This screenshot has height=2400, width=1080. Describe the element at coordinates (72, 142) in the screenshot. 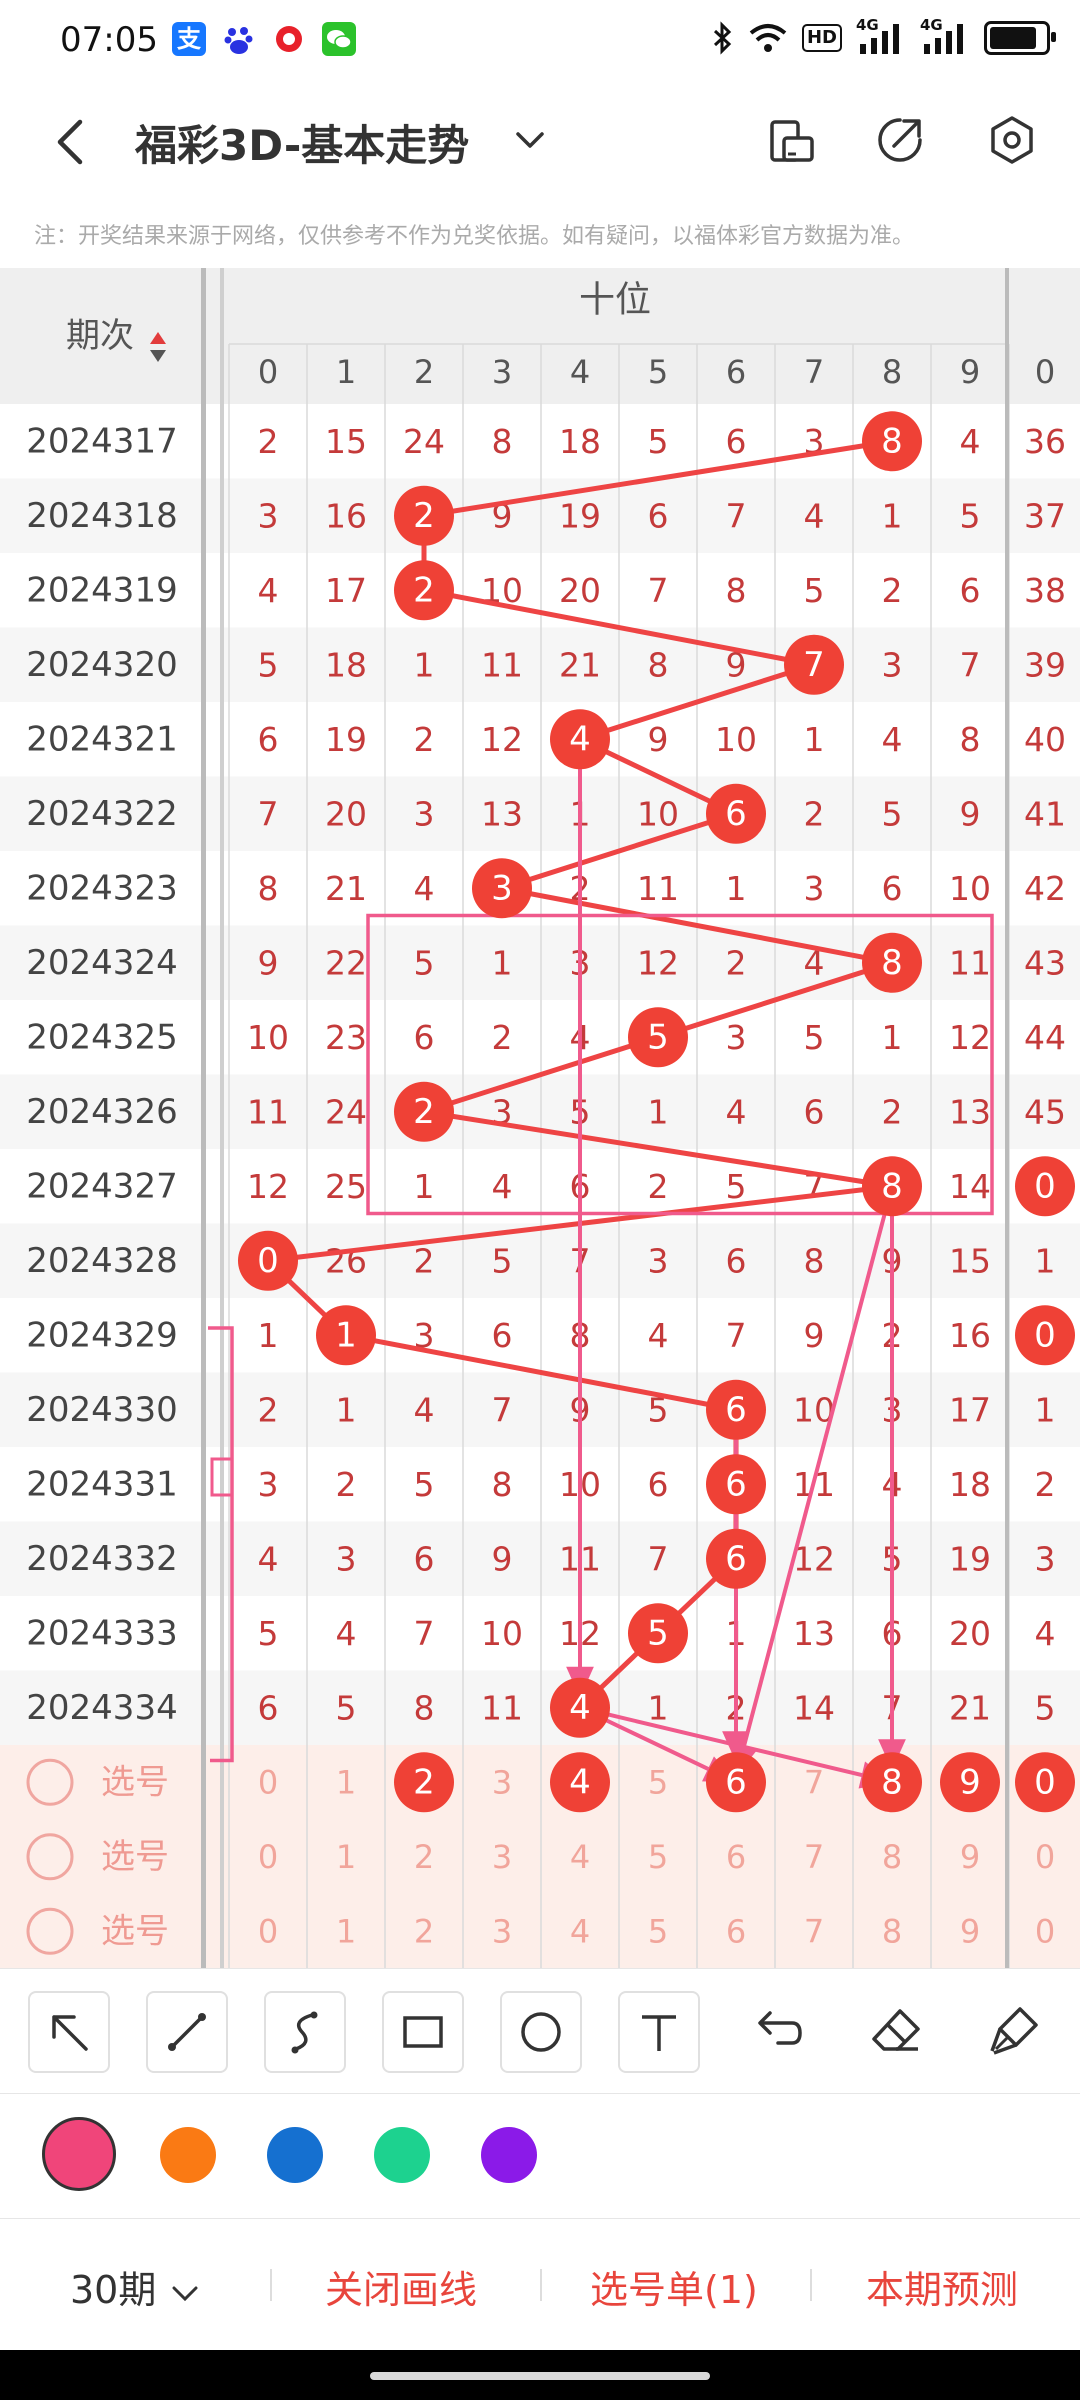

I see `back-icon` at that location.